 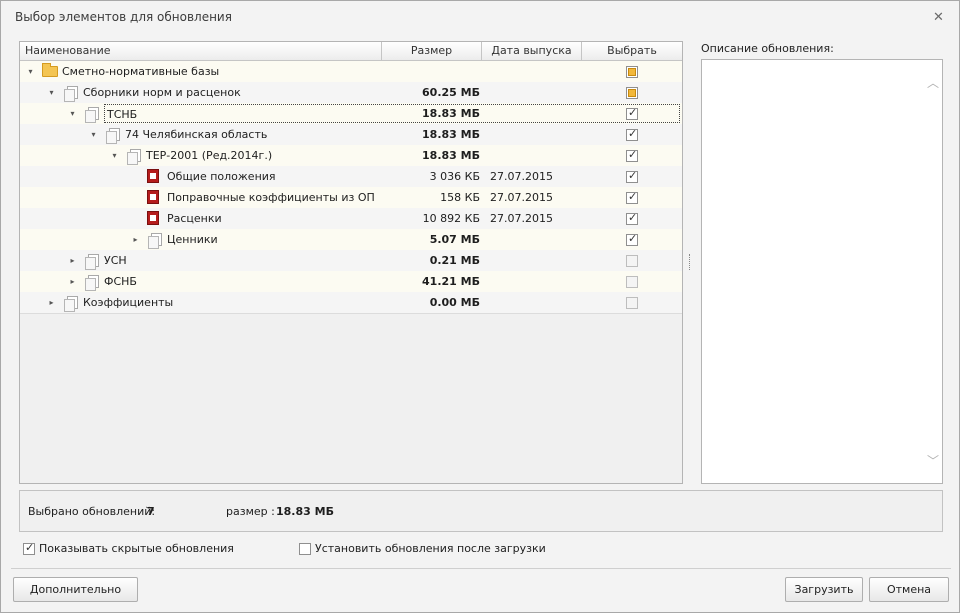 What do you see at coordinates (451, 92) in the screenshot?
I see `size-cell: 60.25 МБ` at bounding box center [451, 92].